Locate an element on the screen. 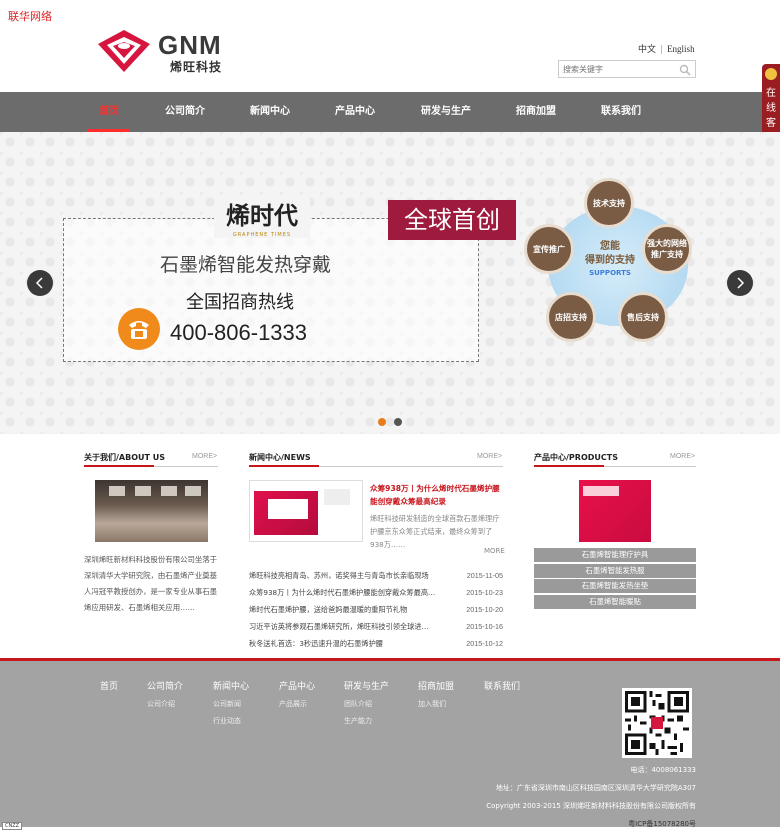 This screenshot has width=780, height=834. news-divider is located at coordinates (376, 466).